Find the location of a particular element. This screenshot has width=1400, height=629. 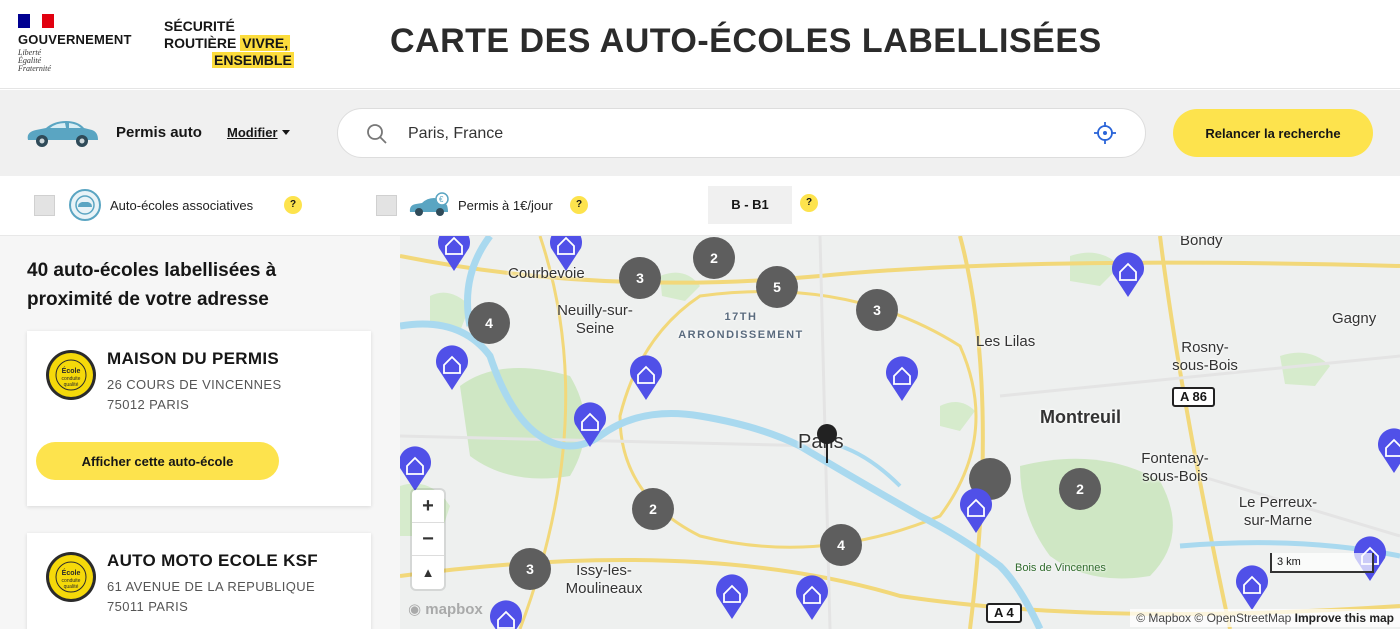

compass-button: ▲ is located at coordinates (428, 572).